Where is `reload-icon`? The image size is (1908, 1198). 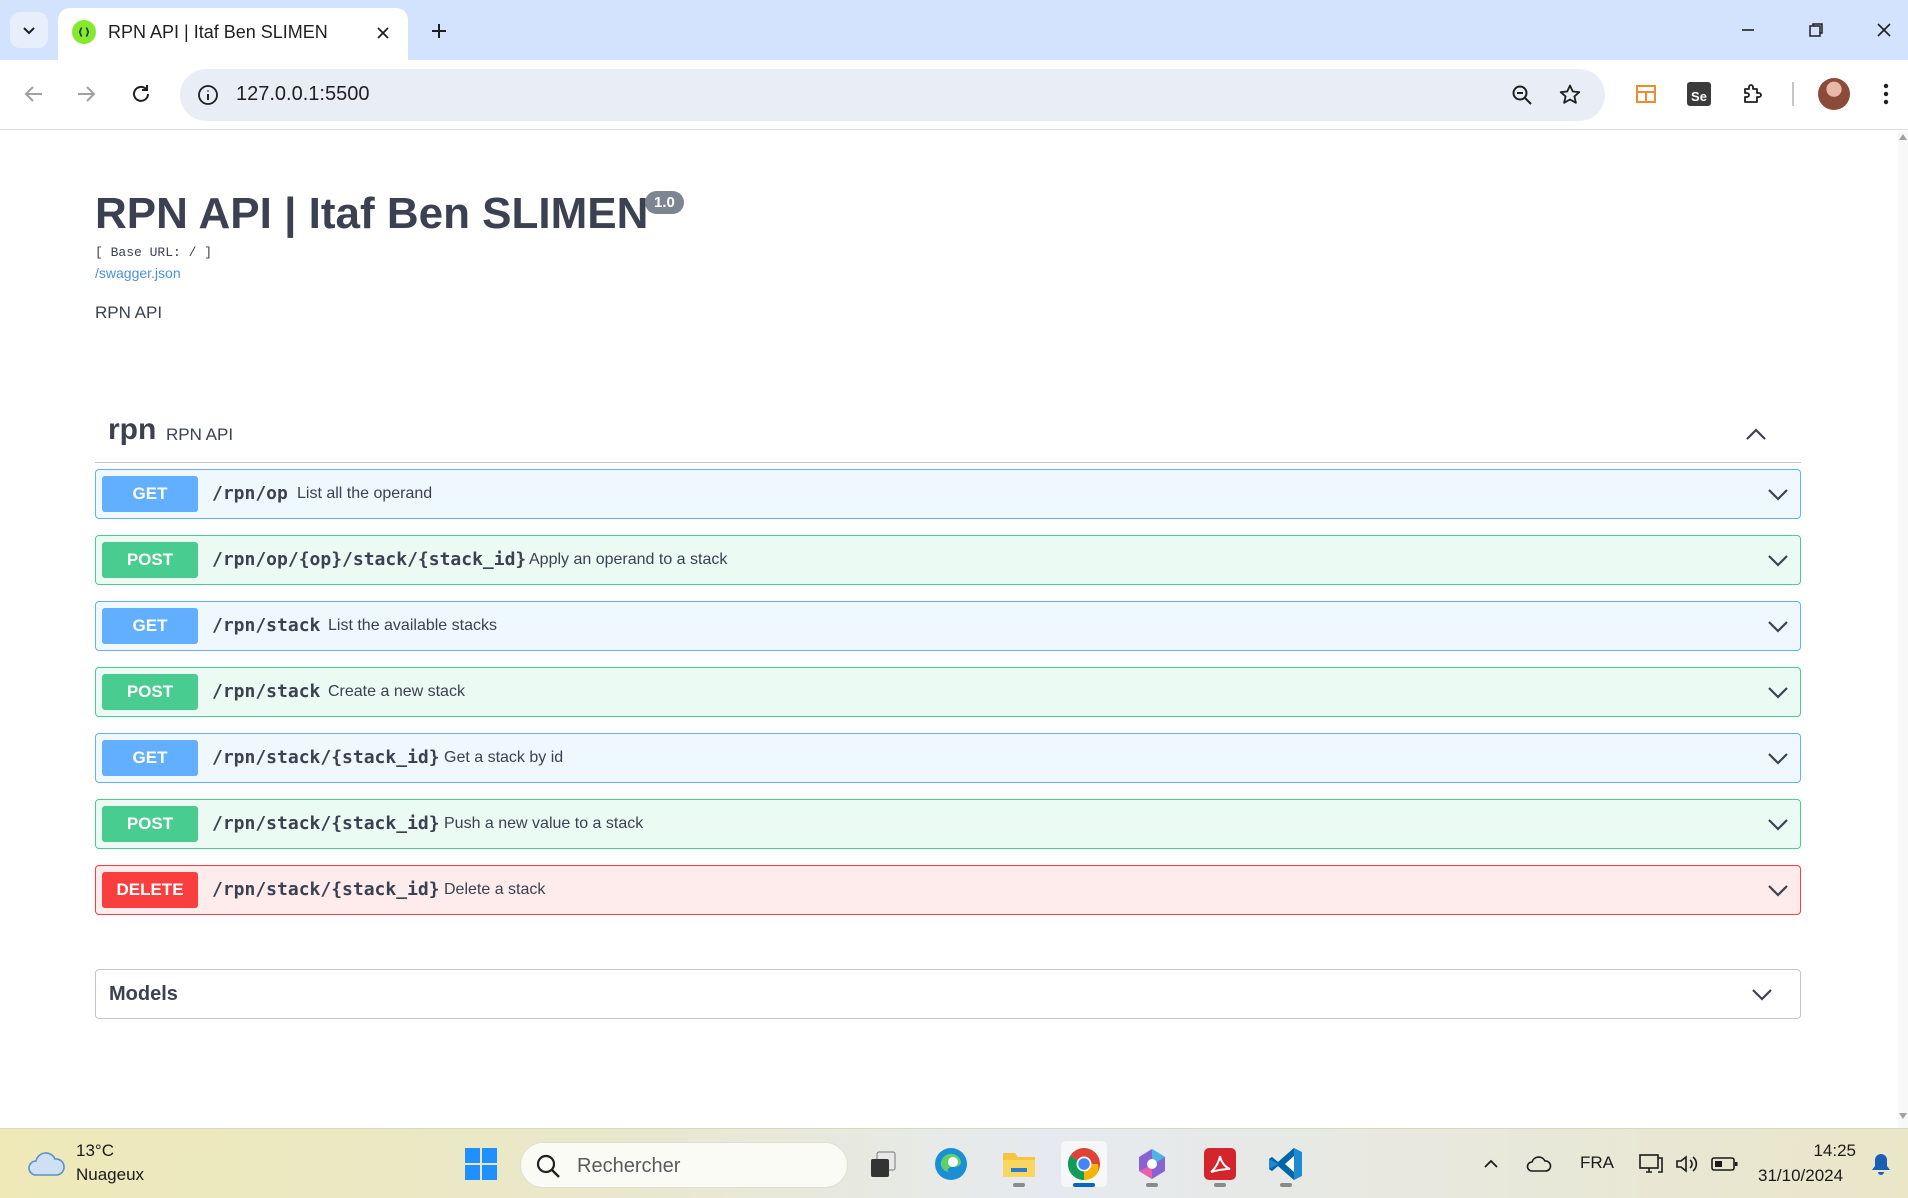
reload-icon is located at coordinates (141, 93).